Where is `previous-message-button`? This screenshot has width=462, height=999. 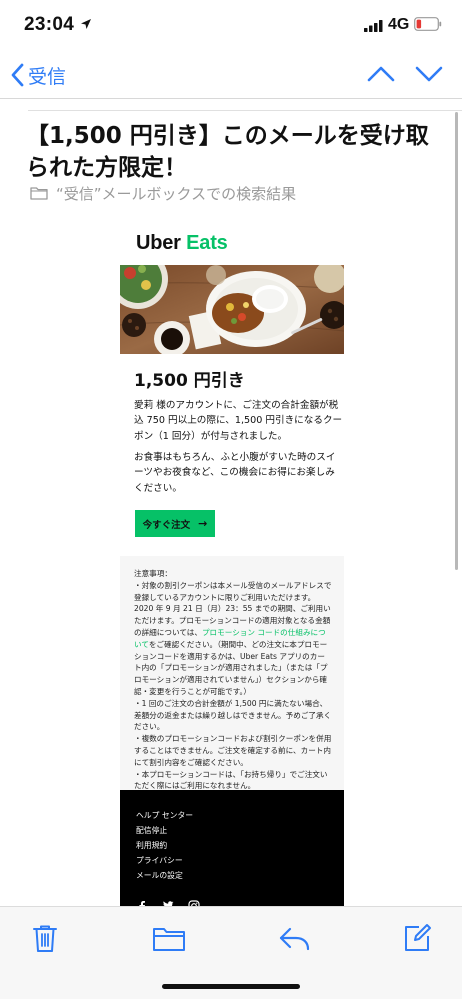
previous-message-button is located at coordinates (381, 74).